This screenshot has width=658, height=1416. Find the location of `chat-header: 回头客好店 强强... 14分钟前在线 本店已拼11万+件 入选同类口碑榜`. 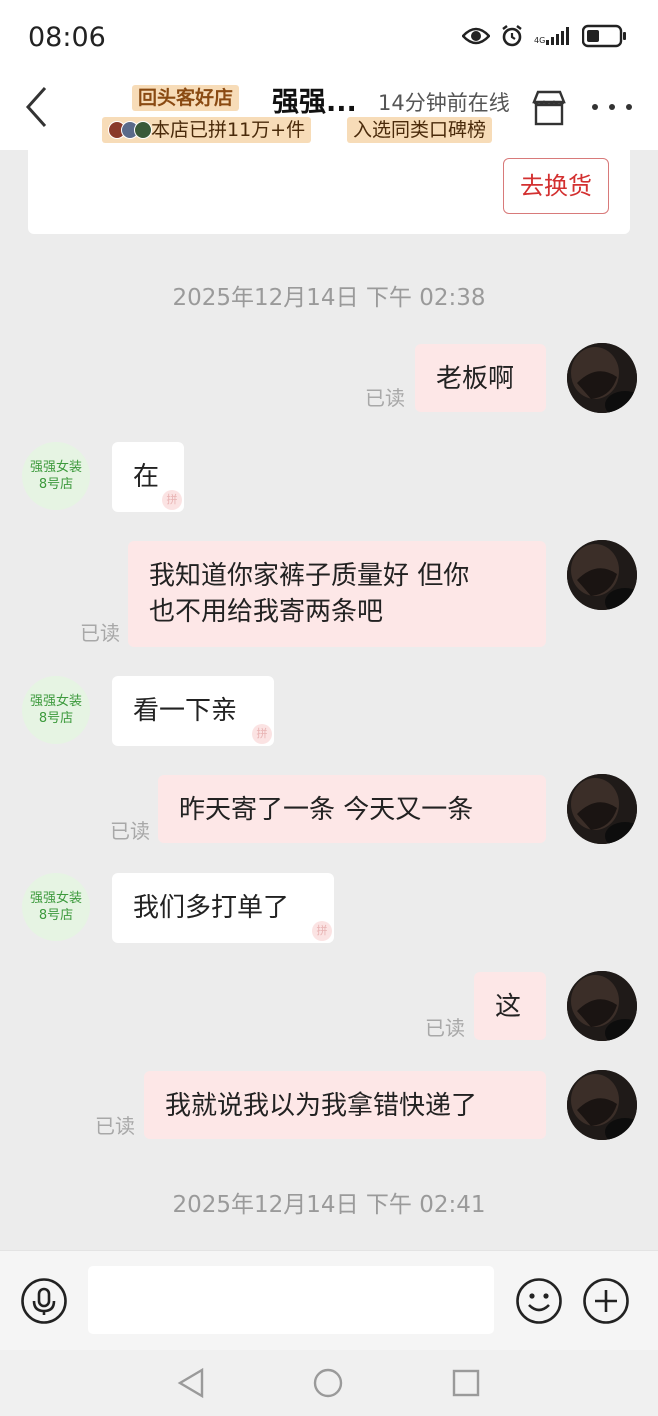

chat-header: 回头客好店 强强... 14分钟前在线 本店已拼11万+件 入选同类口碑榜 is located at coordinates (329, 114).